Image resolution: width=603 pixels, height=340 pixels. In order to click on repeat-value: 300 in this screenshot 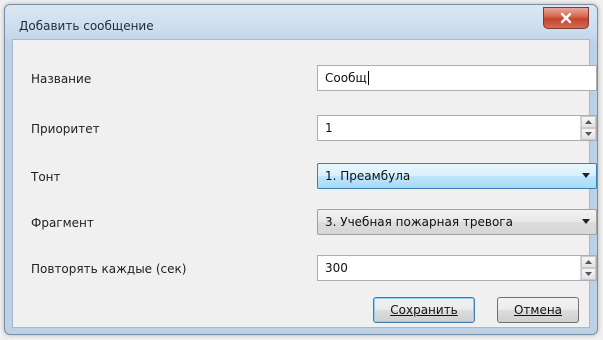, I will do `click(336, 268)`.